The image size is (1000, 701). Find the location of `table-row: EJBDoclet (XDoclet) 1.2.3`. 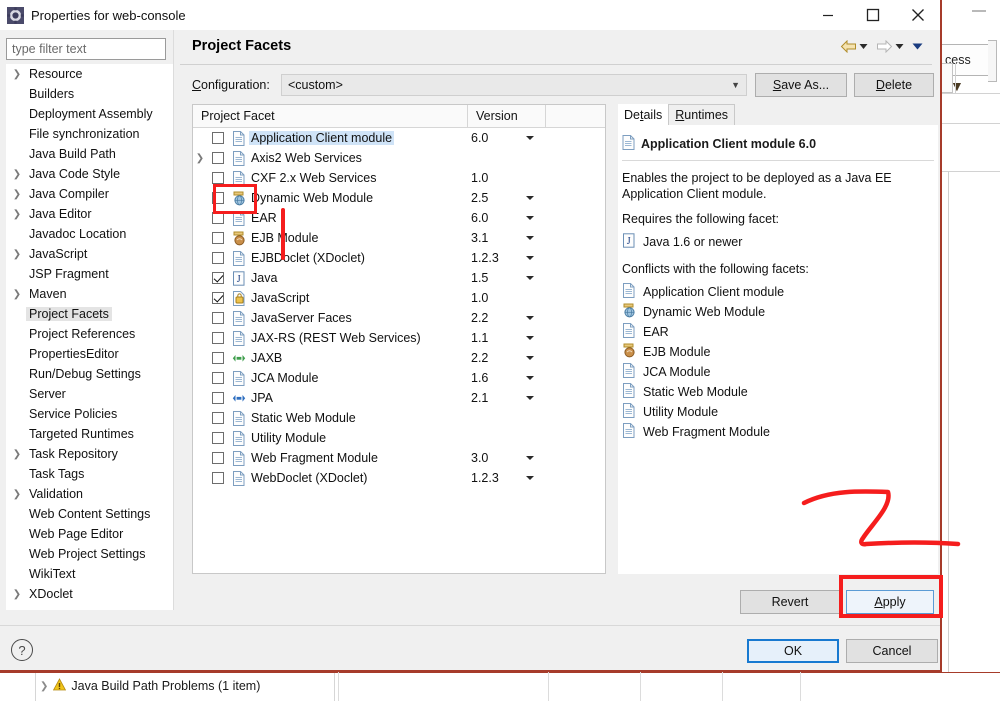

table-row: EJBDoclet (XDoclet) 1.2.3 is located at coordinates (399, 258).